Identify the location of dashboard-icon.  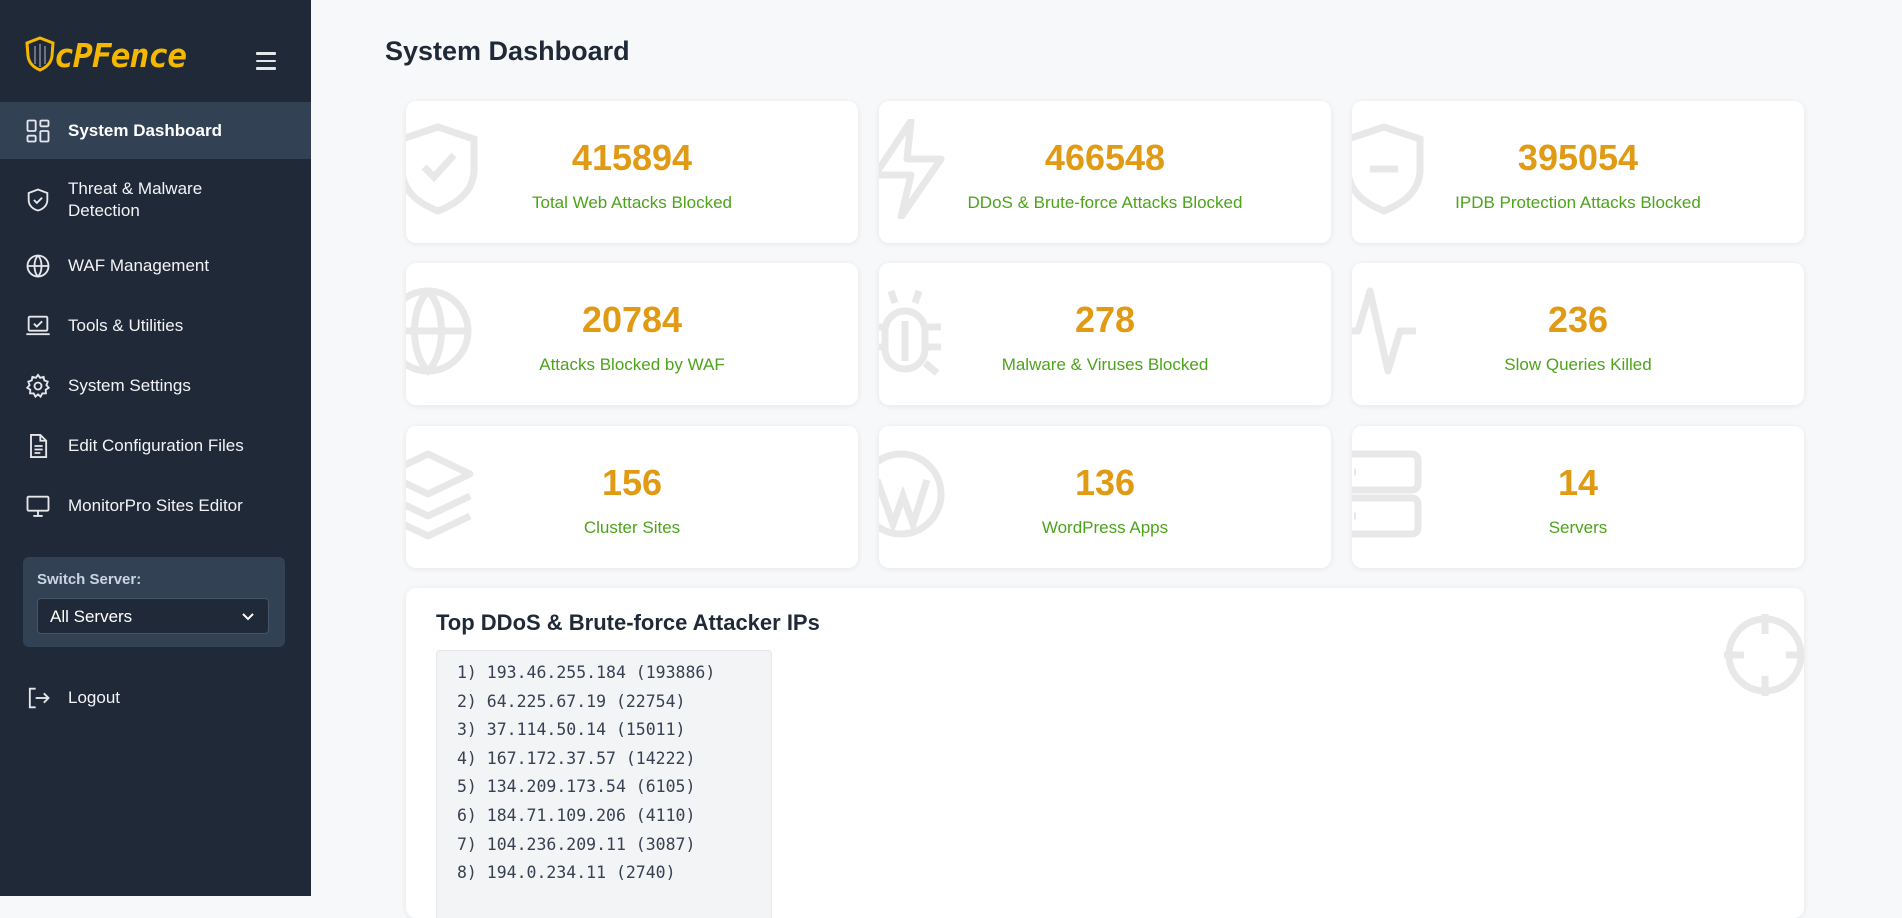
(38, 131).